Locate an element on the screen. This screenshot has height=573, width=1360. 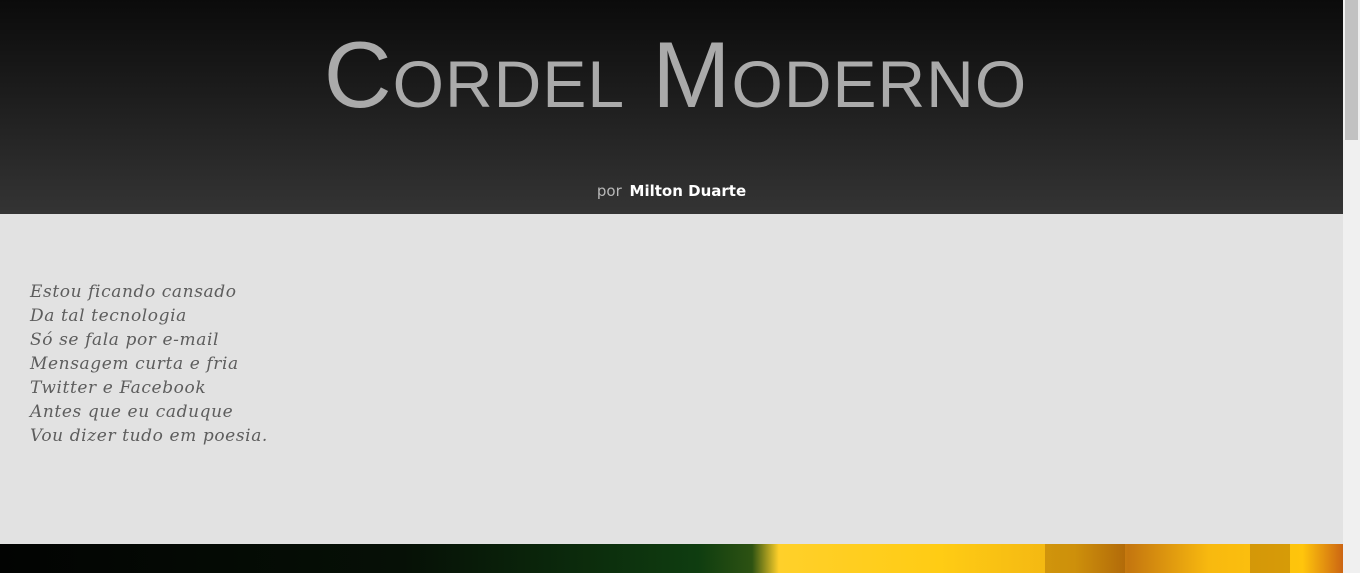
vertical-scrollbar is located at coordinates (1351, 286).